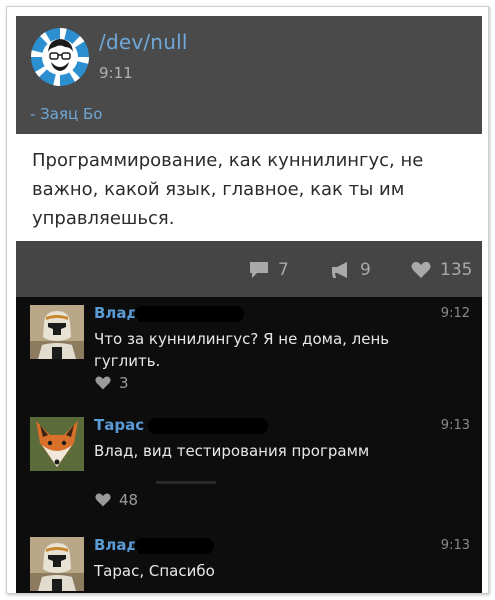  I want to click on repost-button: 9, so click(350, 270).